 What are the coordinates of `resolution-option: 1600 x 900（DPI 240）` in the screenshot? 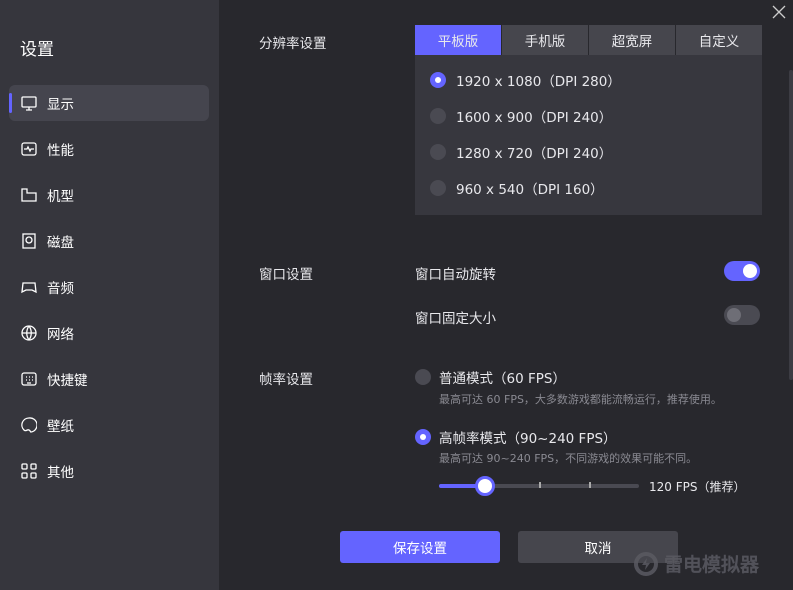 It's located at (521, 116).